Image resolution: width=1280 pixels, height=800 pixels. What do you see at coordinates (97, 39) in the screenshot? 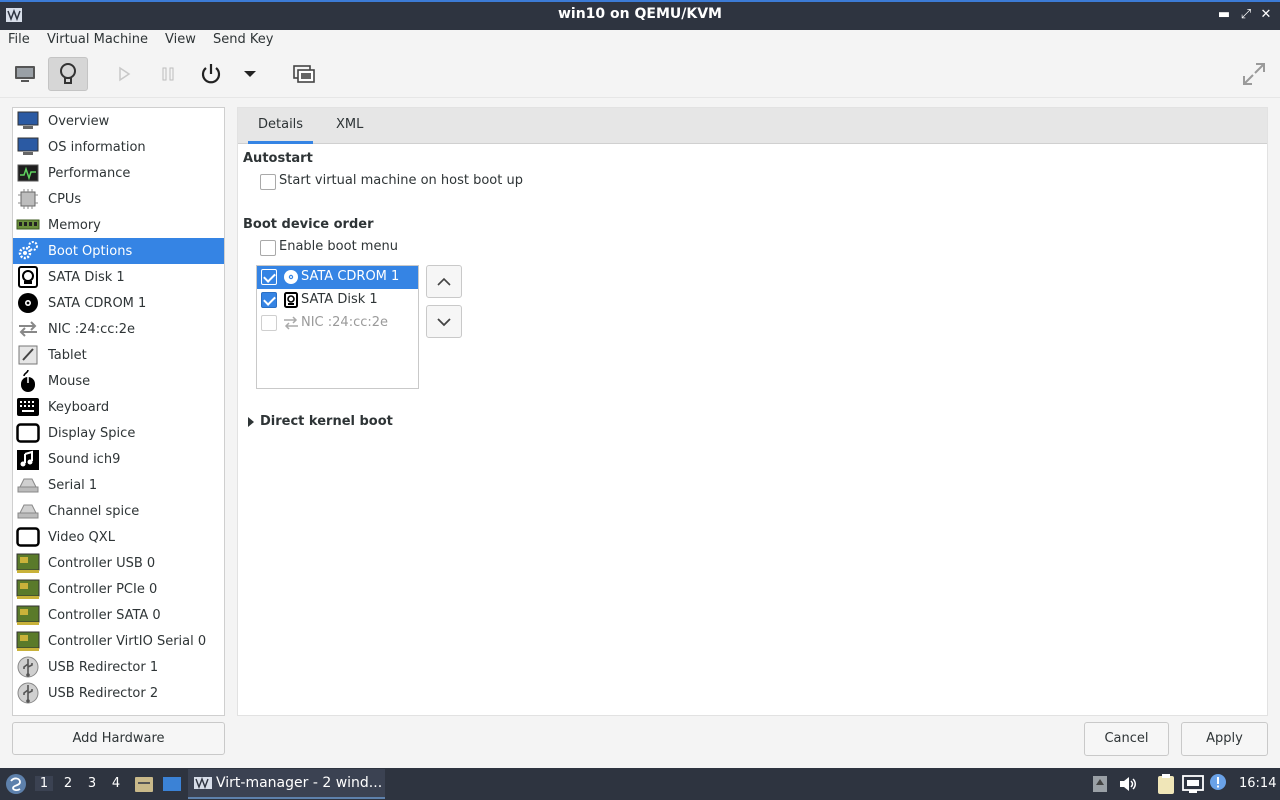
I see `menu-virtual-machine: Virtual Machine` at bounding box center [97, 39].